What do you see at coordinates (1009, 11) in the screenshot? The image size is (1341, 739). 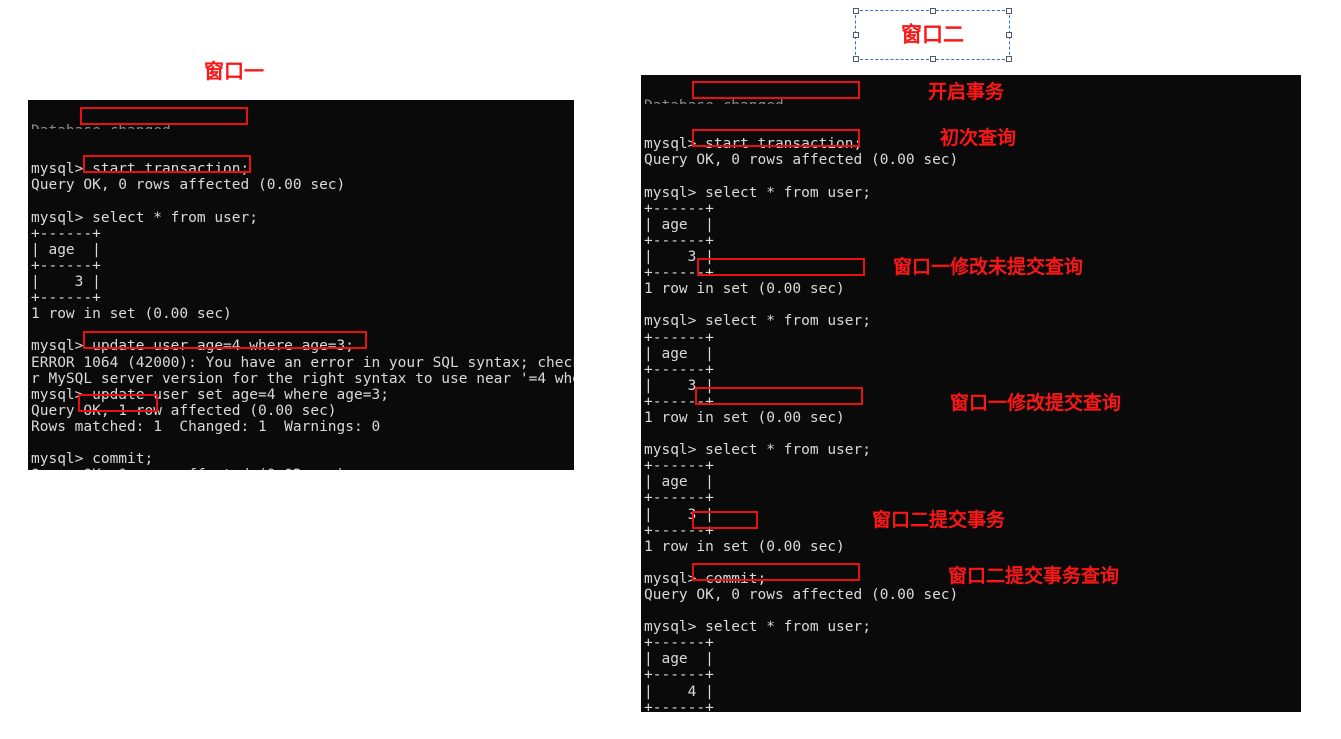 I see `resize-handle-top-right` at bounding box center [1009, 11].